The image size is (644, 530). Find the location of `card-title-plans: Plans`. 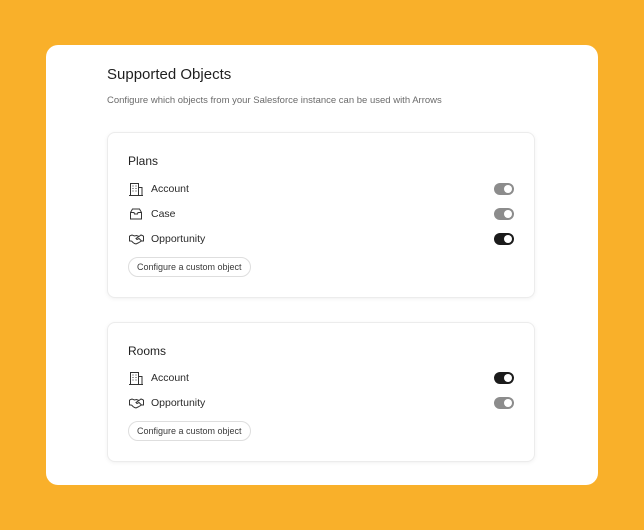

card-title-plans: Plans is located at coordinates (143, 161).